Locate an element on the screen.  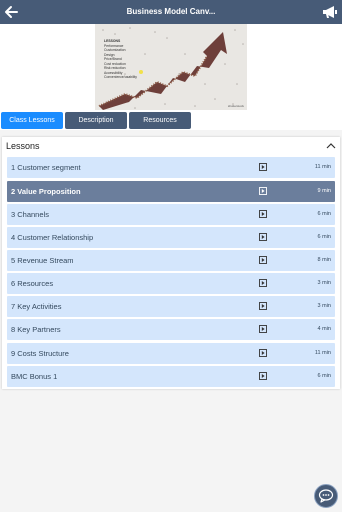
lesson-item: 4 Customer Relationship 6 min is located at coordinates (171, 237).